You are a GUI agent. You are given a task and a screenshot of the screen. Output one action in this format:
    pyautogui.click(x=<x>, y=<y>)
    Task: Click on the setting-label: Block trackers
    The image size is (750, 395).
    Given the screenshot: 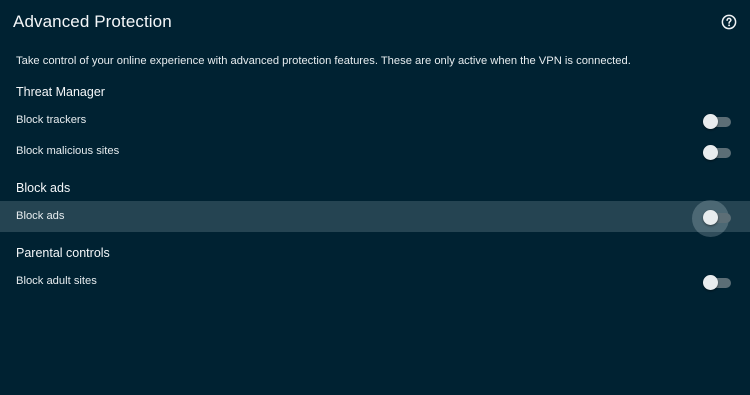 What is the action you would take?
    pyautogui.click(x=51, y=120)
    